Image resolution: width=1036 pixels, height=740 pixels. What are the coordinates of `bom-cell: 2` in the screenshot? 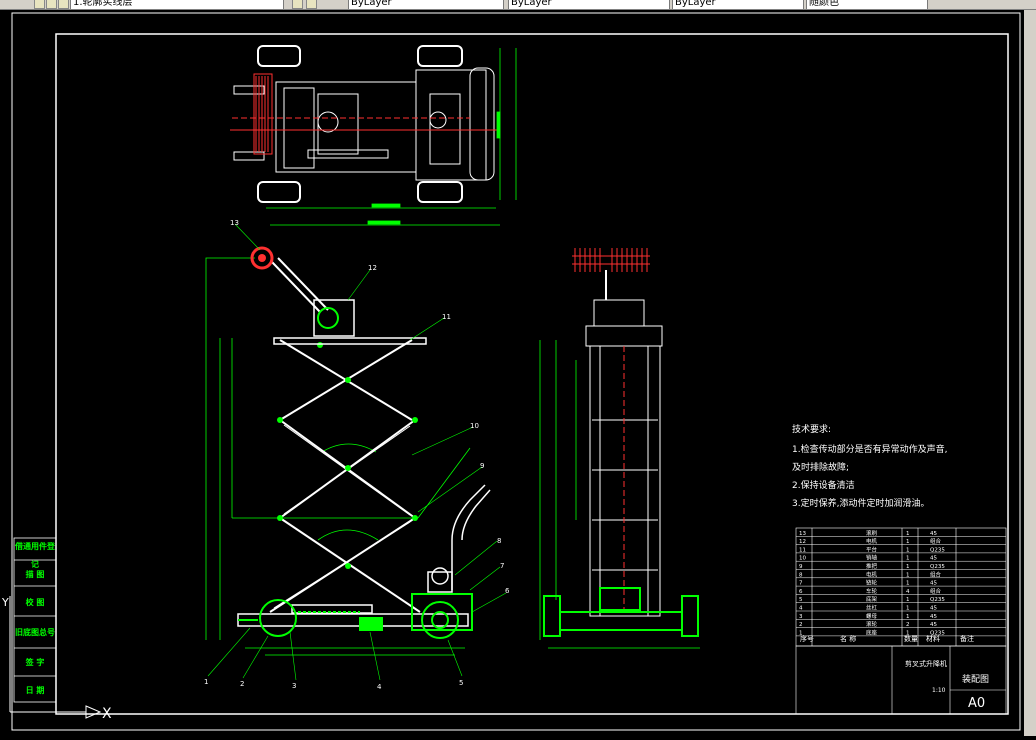 It's located at (908, 625).